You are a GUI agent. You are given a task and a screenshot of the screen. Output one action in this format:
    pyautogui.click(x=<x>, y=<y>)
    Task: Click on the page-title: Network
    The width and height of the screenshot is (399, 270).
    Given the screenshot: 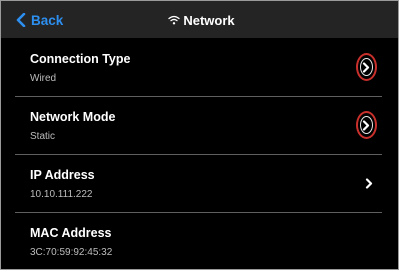 What is the action you would take?
    pyautogui.click(x=199, y=20)
    